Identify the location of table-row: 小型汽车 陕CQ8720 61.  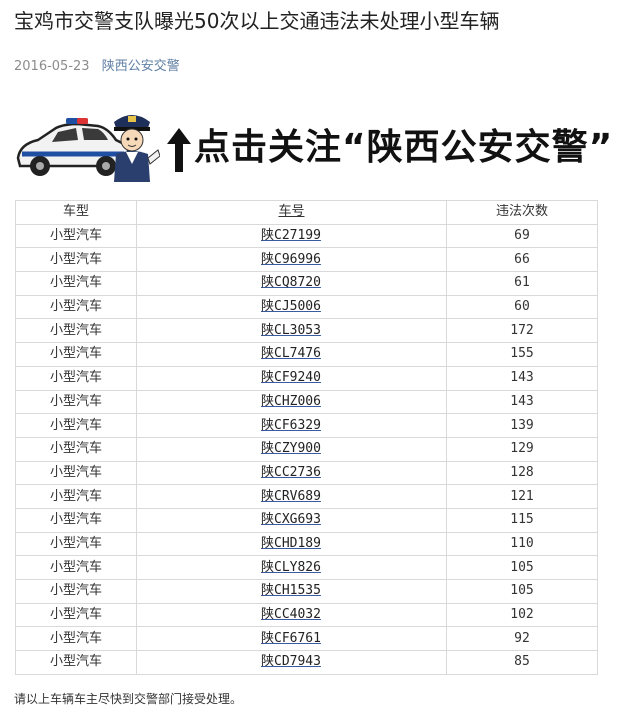
(306, 283).